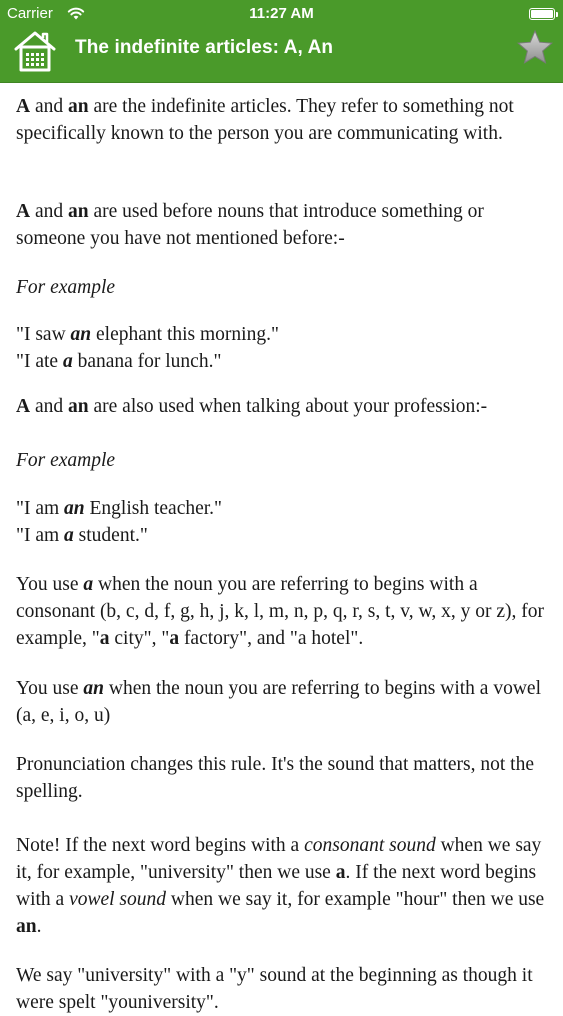 This screenshot has height=1016, width=563. What do you see at coordinates (204, 47) in the screenshot?
I see `page-title: The indefinite articles: A, An` at bounding box center [204, 47].